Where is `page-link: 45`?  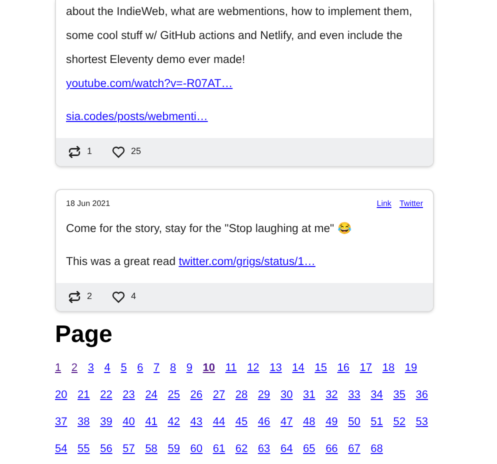 page-link: 45 is located at coordinates (241, 422).